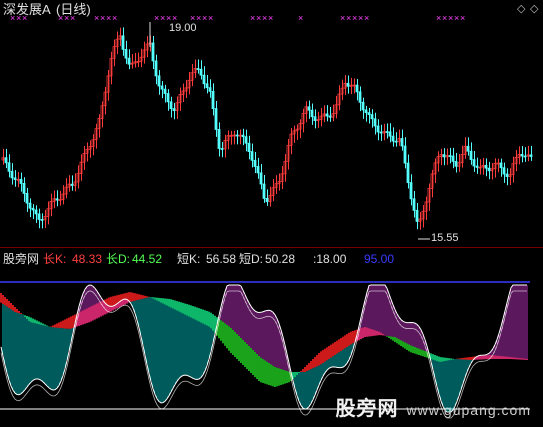 The width and height of the screenshot is (543, 427). What do you see at coordinates (330, 259) in the screenshot?
I see `line-18-value: :18.00` at bounding box center [330, 259].